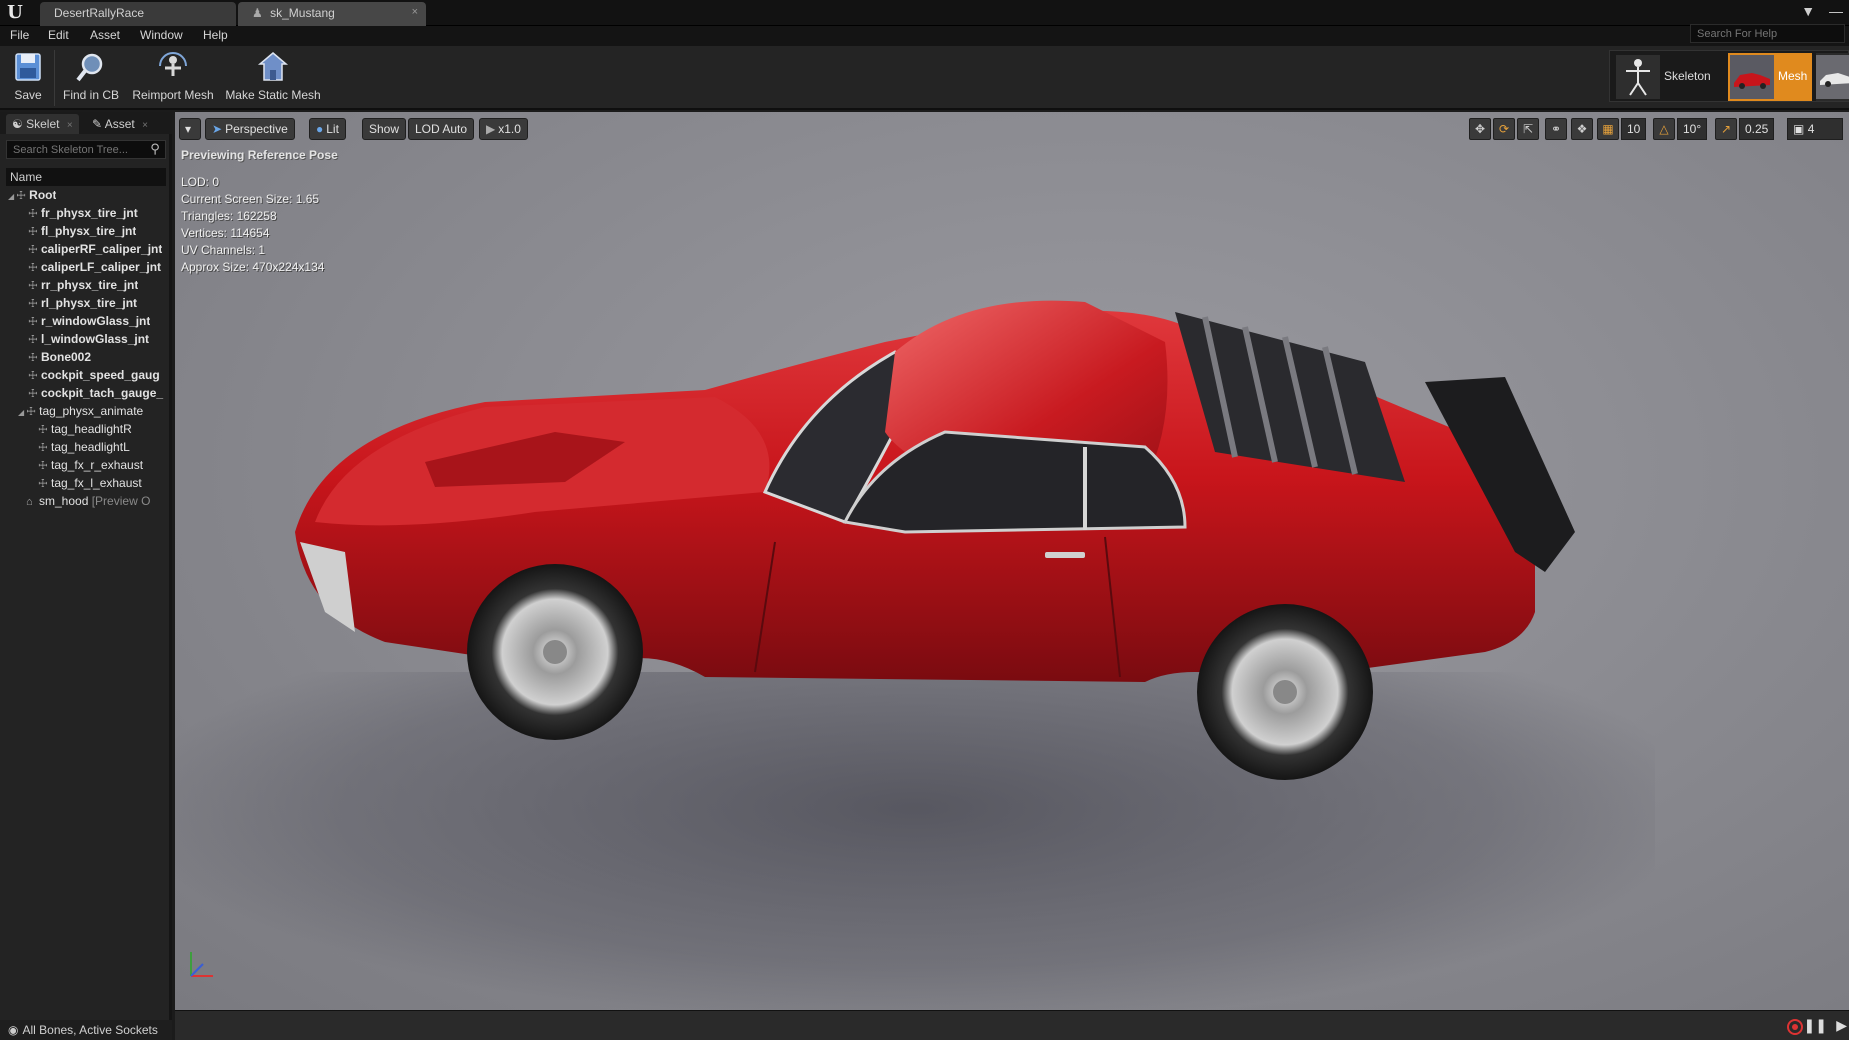 This screenshot has width=1849, height=1040. What do you see at coordinates (89, 322) in the screenshot?
I see `tree-item: ☩ r_windowGlass_jnt` at bounding box center [89, 322].